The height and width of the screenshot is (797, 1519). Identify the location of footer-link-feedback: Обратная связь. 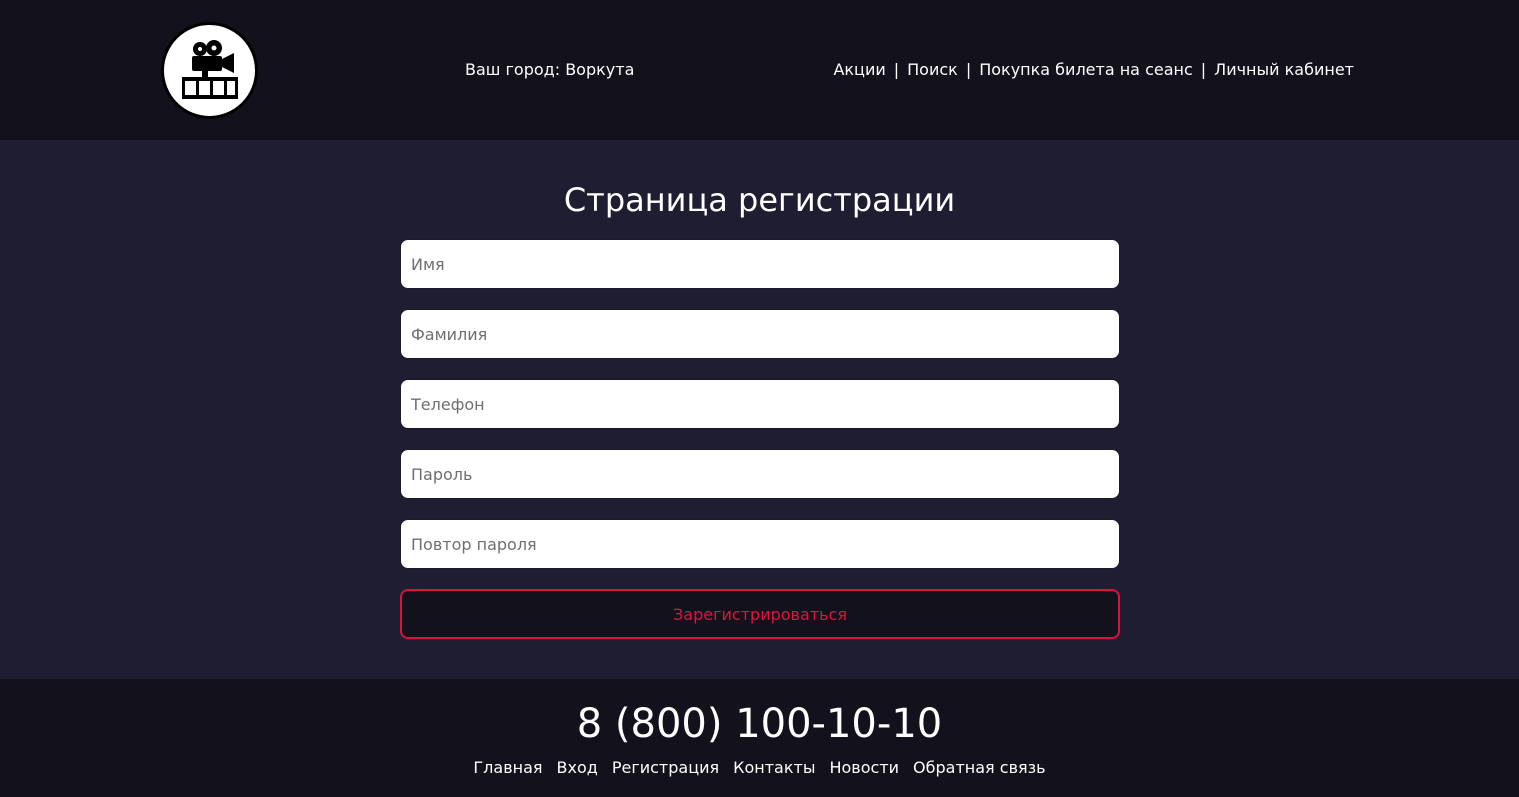
(979, 768).